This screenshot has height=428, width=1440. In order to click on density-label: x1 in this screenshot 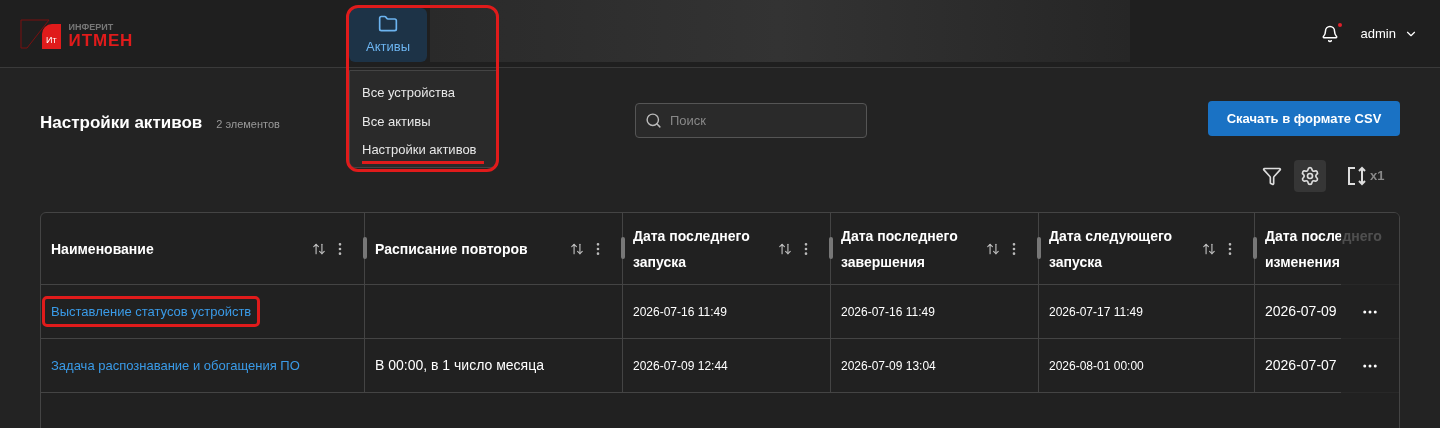, I will do `click(1377, 176)`.